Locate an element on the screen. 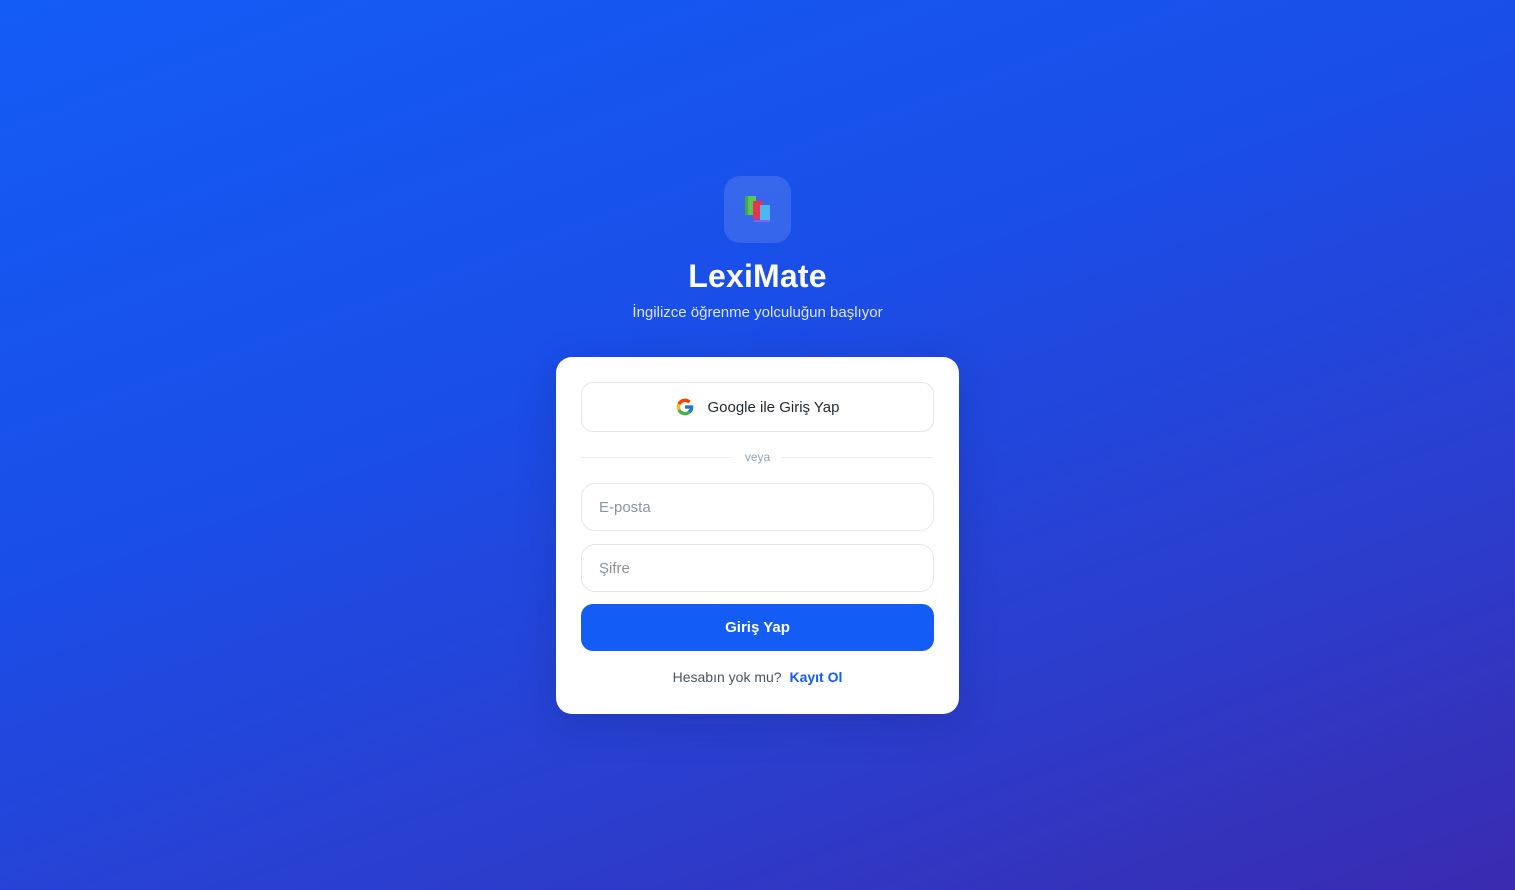 The width and height of the screenshot is (1515, 890). books-icon is located at coordinates (757, 208).